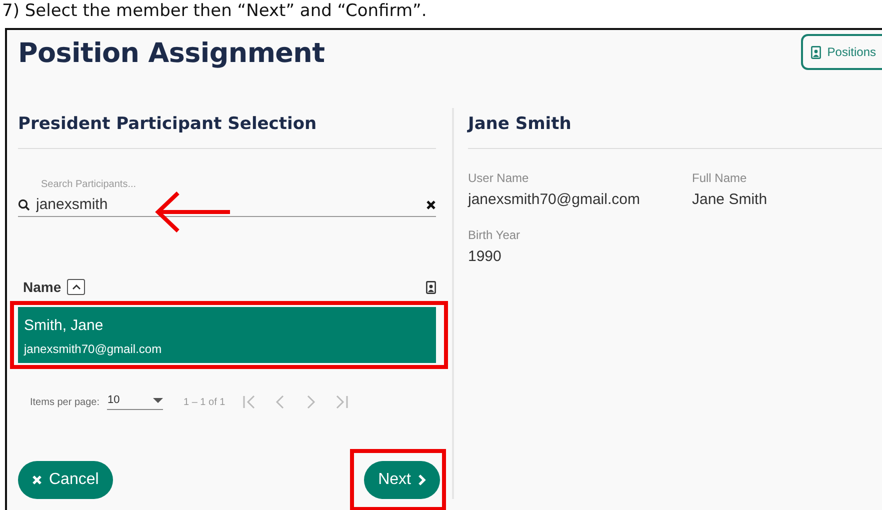  I want to click on chevron-up-icon, so click(76, 287).